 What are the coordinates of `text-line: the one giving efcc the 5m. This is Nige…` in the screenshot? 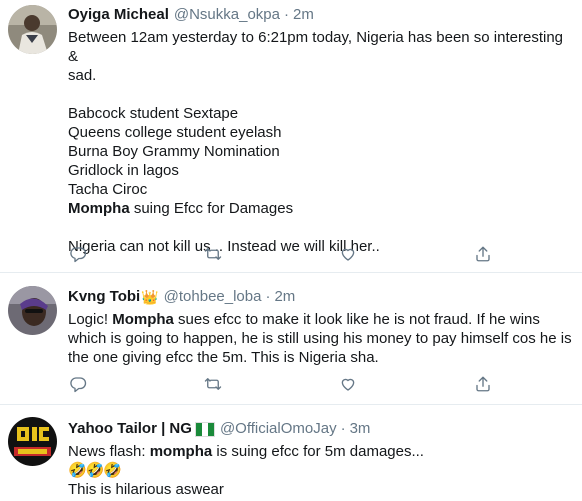 It's located at (223, 357).